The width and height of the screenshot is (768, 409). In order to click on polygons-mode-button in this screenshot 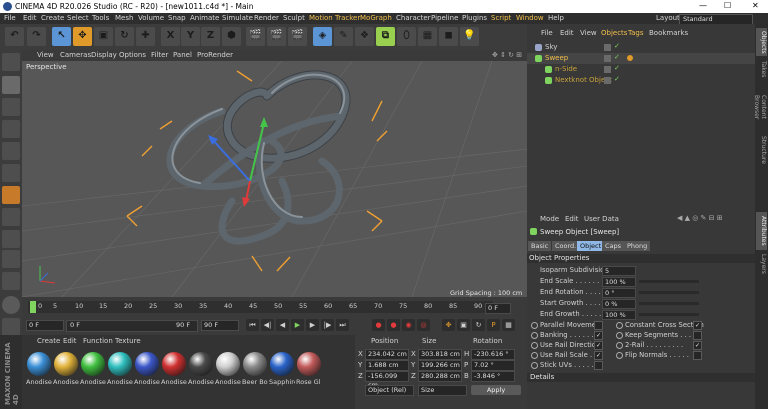, I will do `click(11, 195)`.